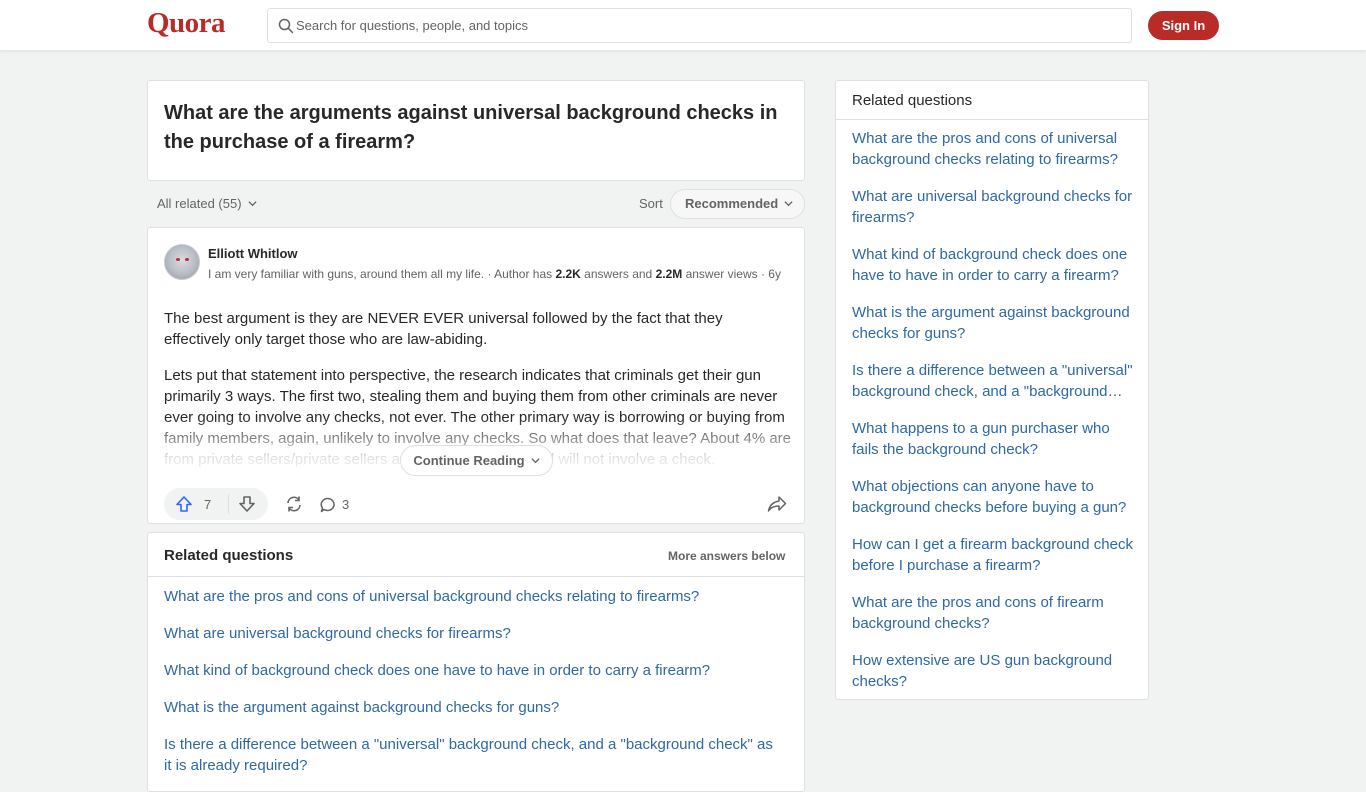 The height and width of the screenshot is (792, 1366). I want to click on all-related-dropdown: All related (55), so click(207, 203).